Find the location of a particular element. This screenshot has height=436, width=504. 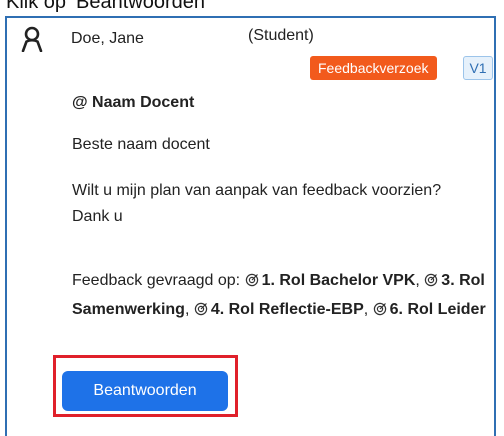

mention-recipient: @ Naam Docent is located at coordinates (133, 102).